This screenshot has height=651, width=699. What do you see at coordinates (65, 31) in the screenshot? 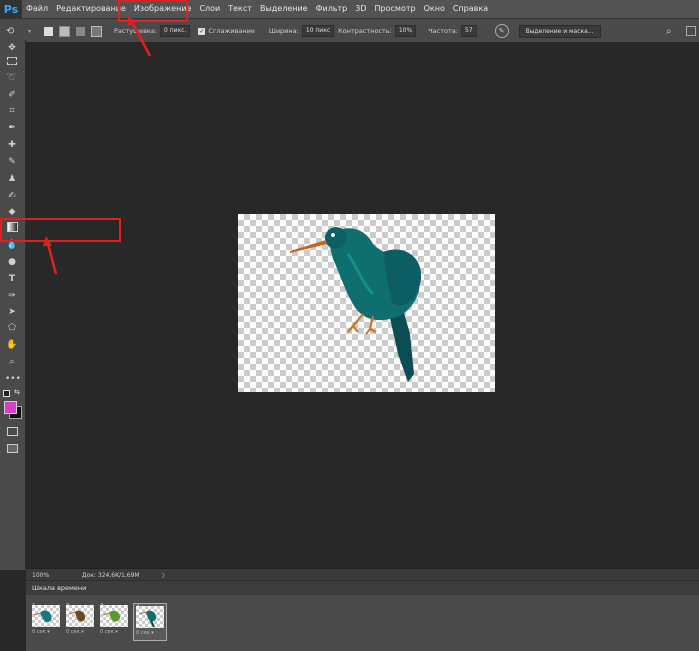
I see `add-selection-icon` at bounding box center [65, 31].